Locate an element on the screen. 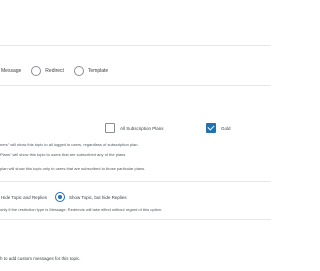 The width and height of the screenshot is (320, 271). radio-redirect is located at coordinates (36, 71).